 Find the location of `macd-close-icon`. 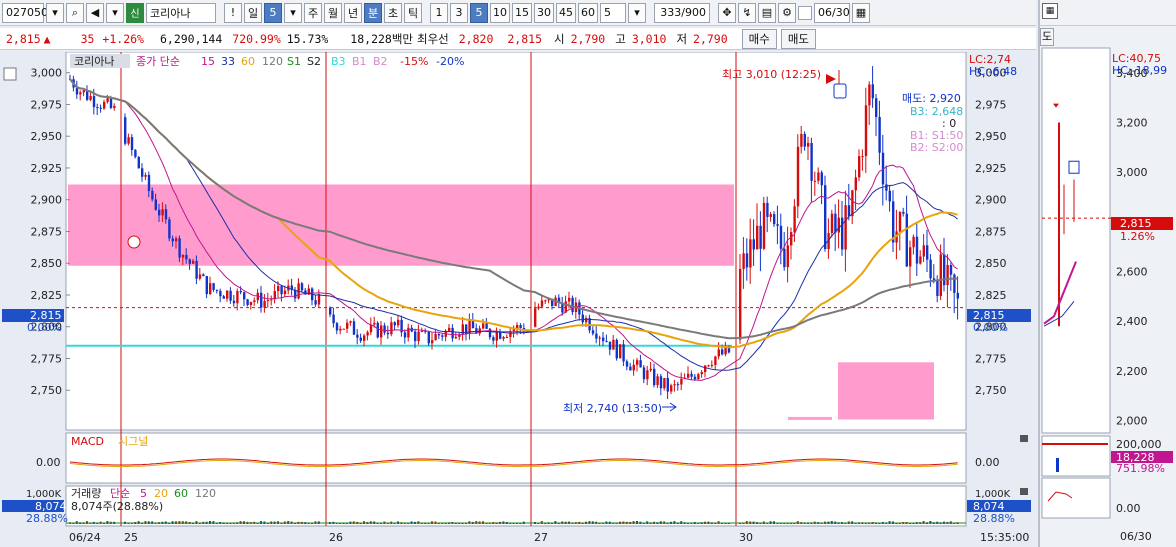

macd-close-icon is located at coordinates (1024, 438).